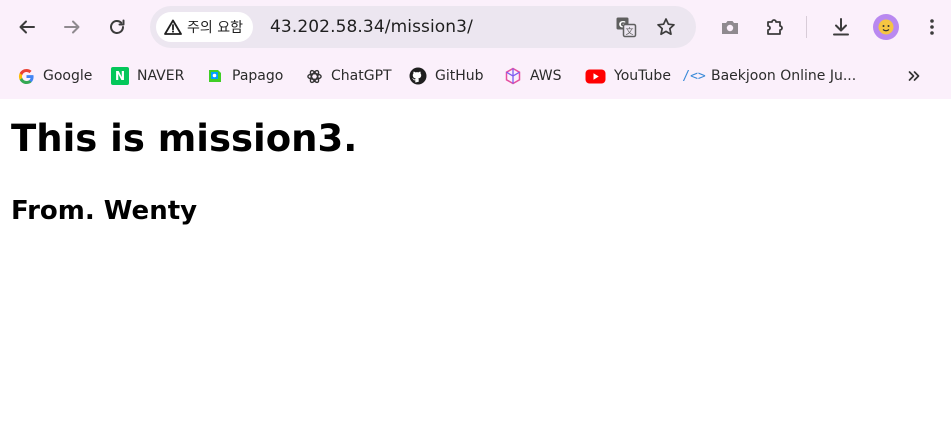 Image resolution: width=951 pixels, height=425 pixels. Describe the element at coordinates (161, 76) in the screenshot. I see `bookmark-label: NAVER` at that location.